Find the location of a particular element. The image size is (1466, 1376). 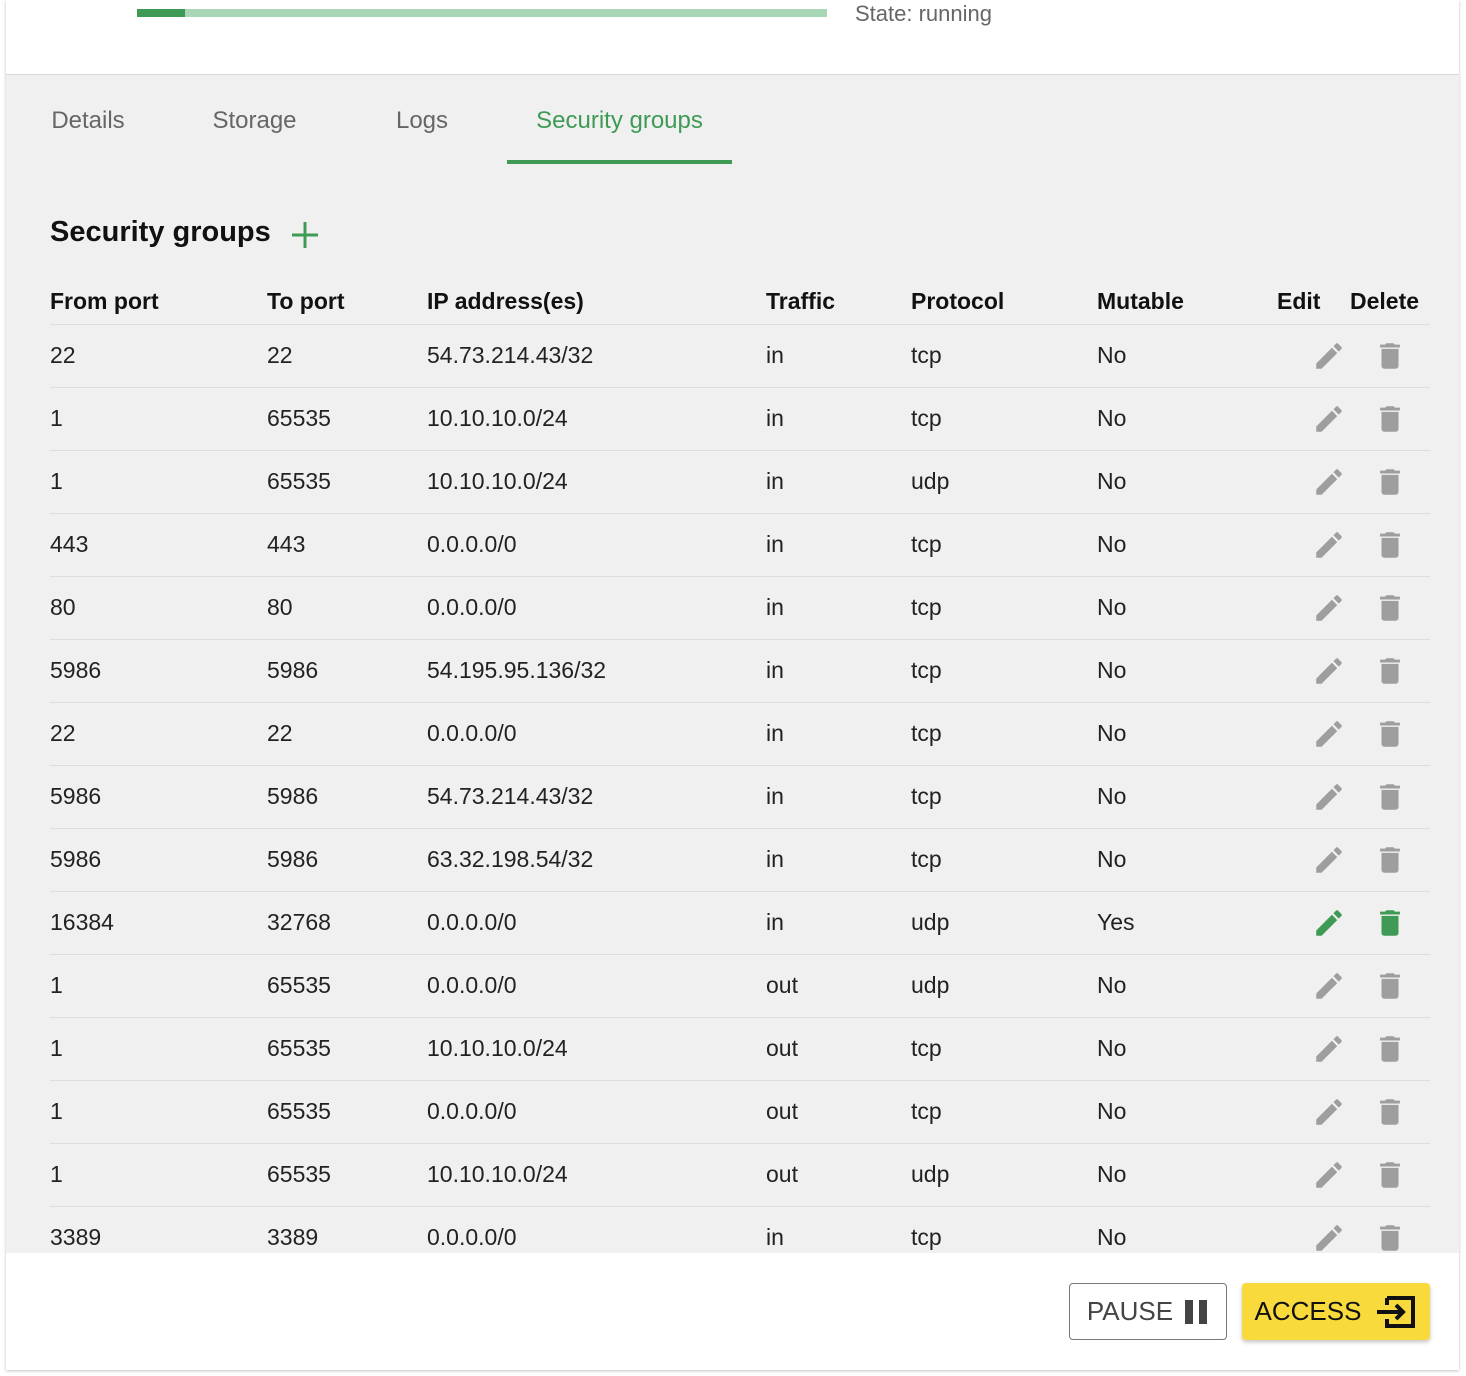

cell-ip-address: 63.32.198.54/32 is located at coordinates (596, 860).